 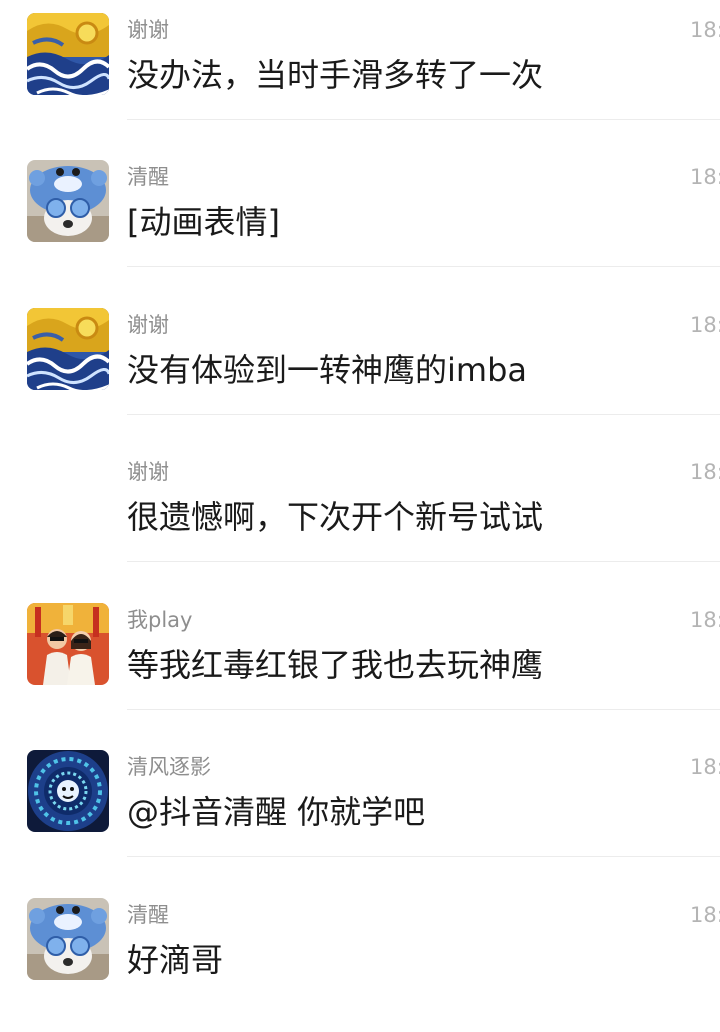 I want to click on message-text: 很遗憾啊，下次开个新号试试, so click(x=335, y=517).